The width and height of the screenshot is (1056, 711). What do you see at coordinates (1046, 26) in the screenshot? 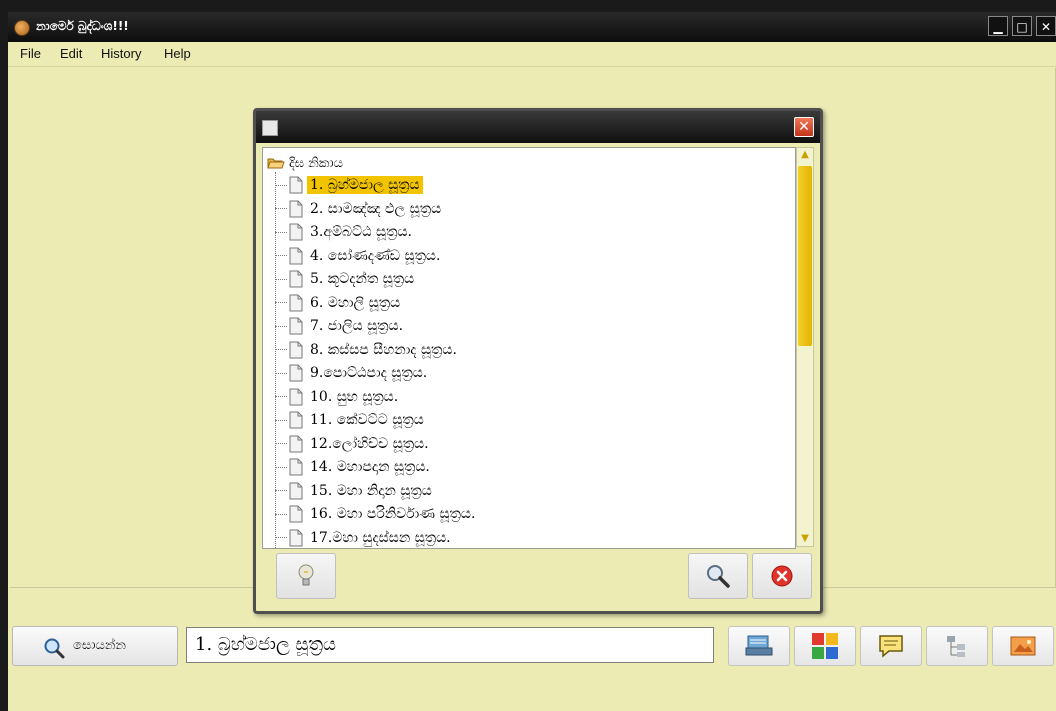
I see `close-window-button: ✕` at bounding box center [1046, 26].